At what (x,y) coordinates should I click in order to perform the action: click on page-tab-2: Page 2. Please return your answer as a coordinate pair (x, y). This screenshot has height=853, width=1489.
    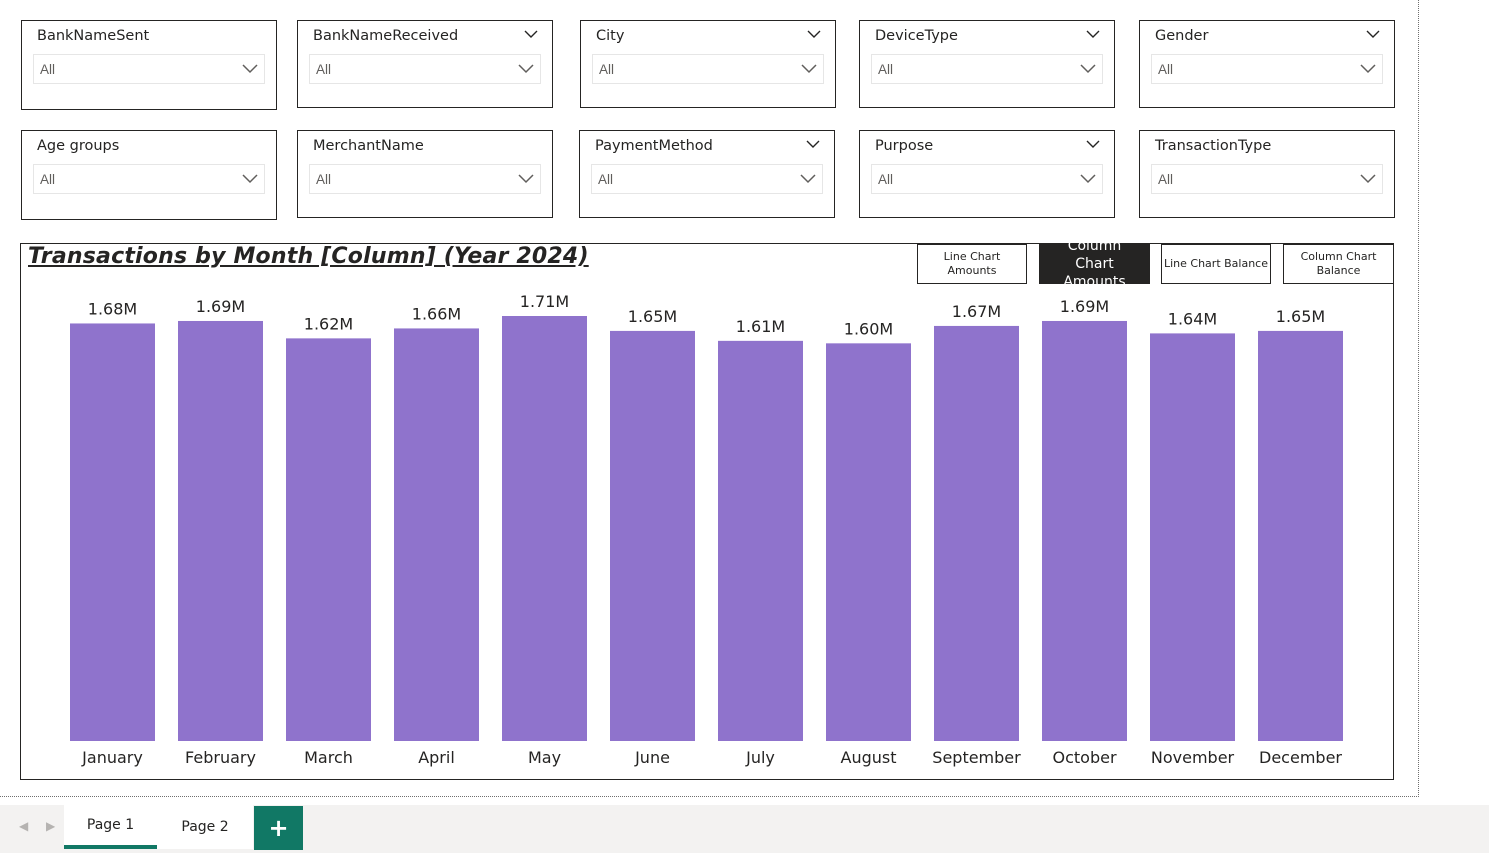
    Looking at the image, I should click on (205, 827).